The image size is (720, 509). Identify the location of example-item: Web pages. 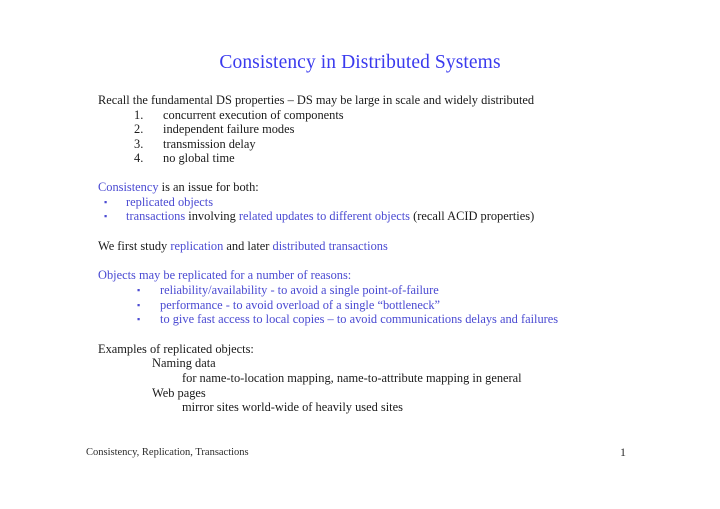
(179, 392).